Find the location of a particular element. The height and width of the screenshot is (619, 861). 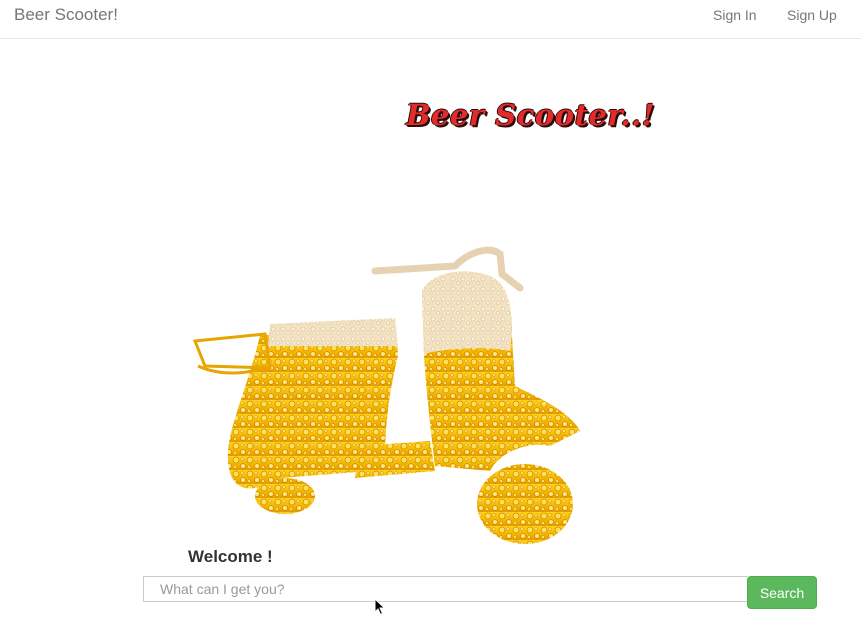

top-navbar: Beer Scooter! Sign In Sign Up is located at coordinates (430, 19).